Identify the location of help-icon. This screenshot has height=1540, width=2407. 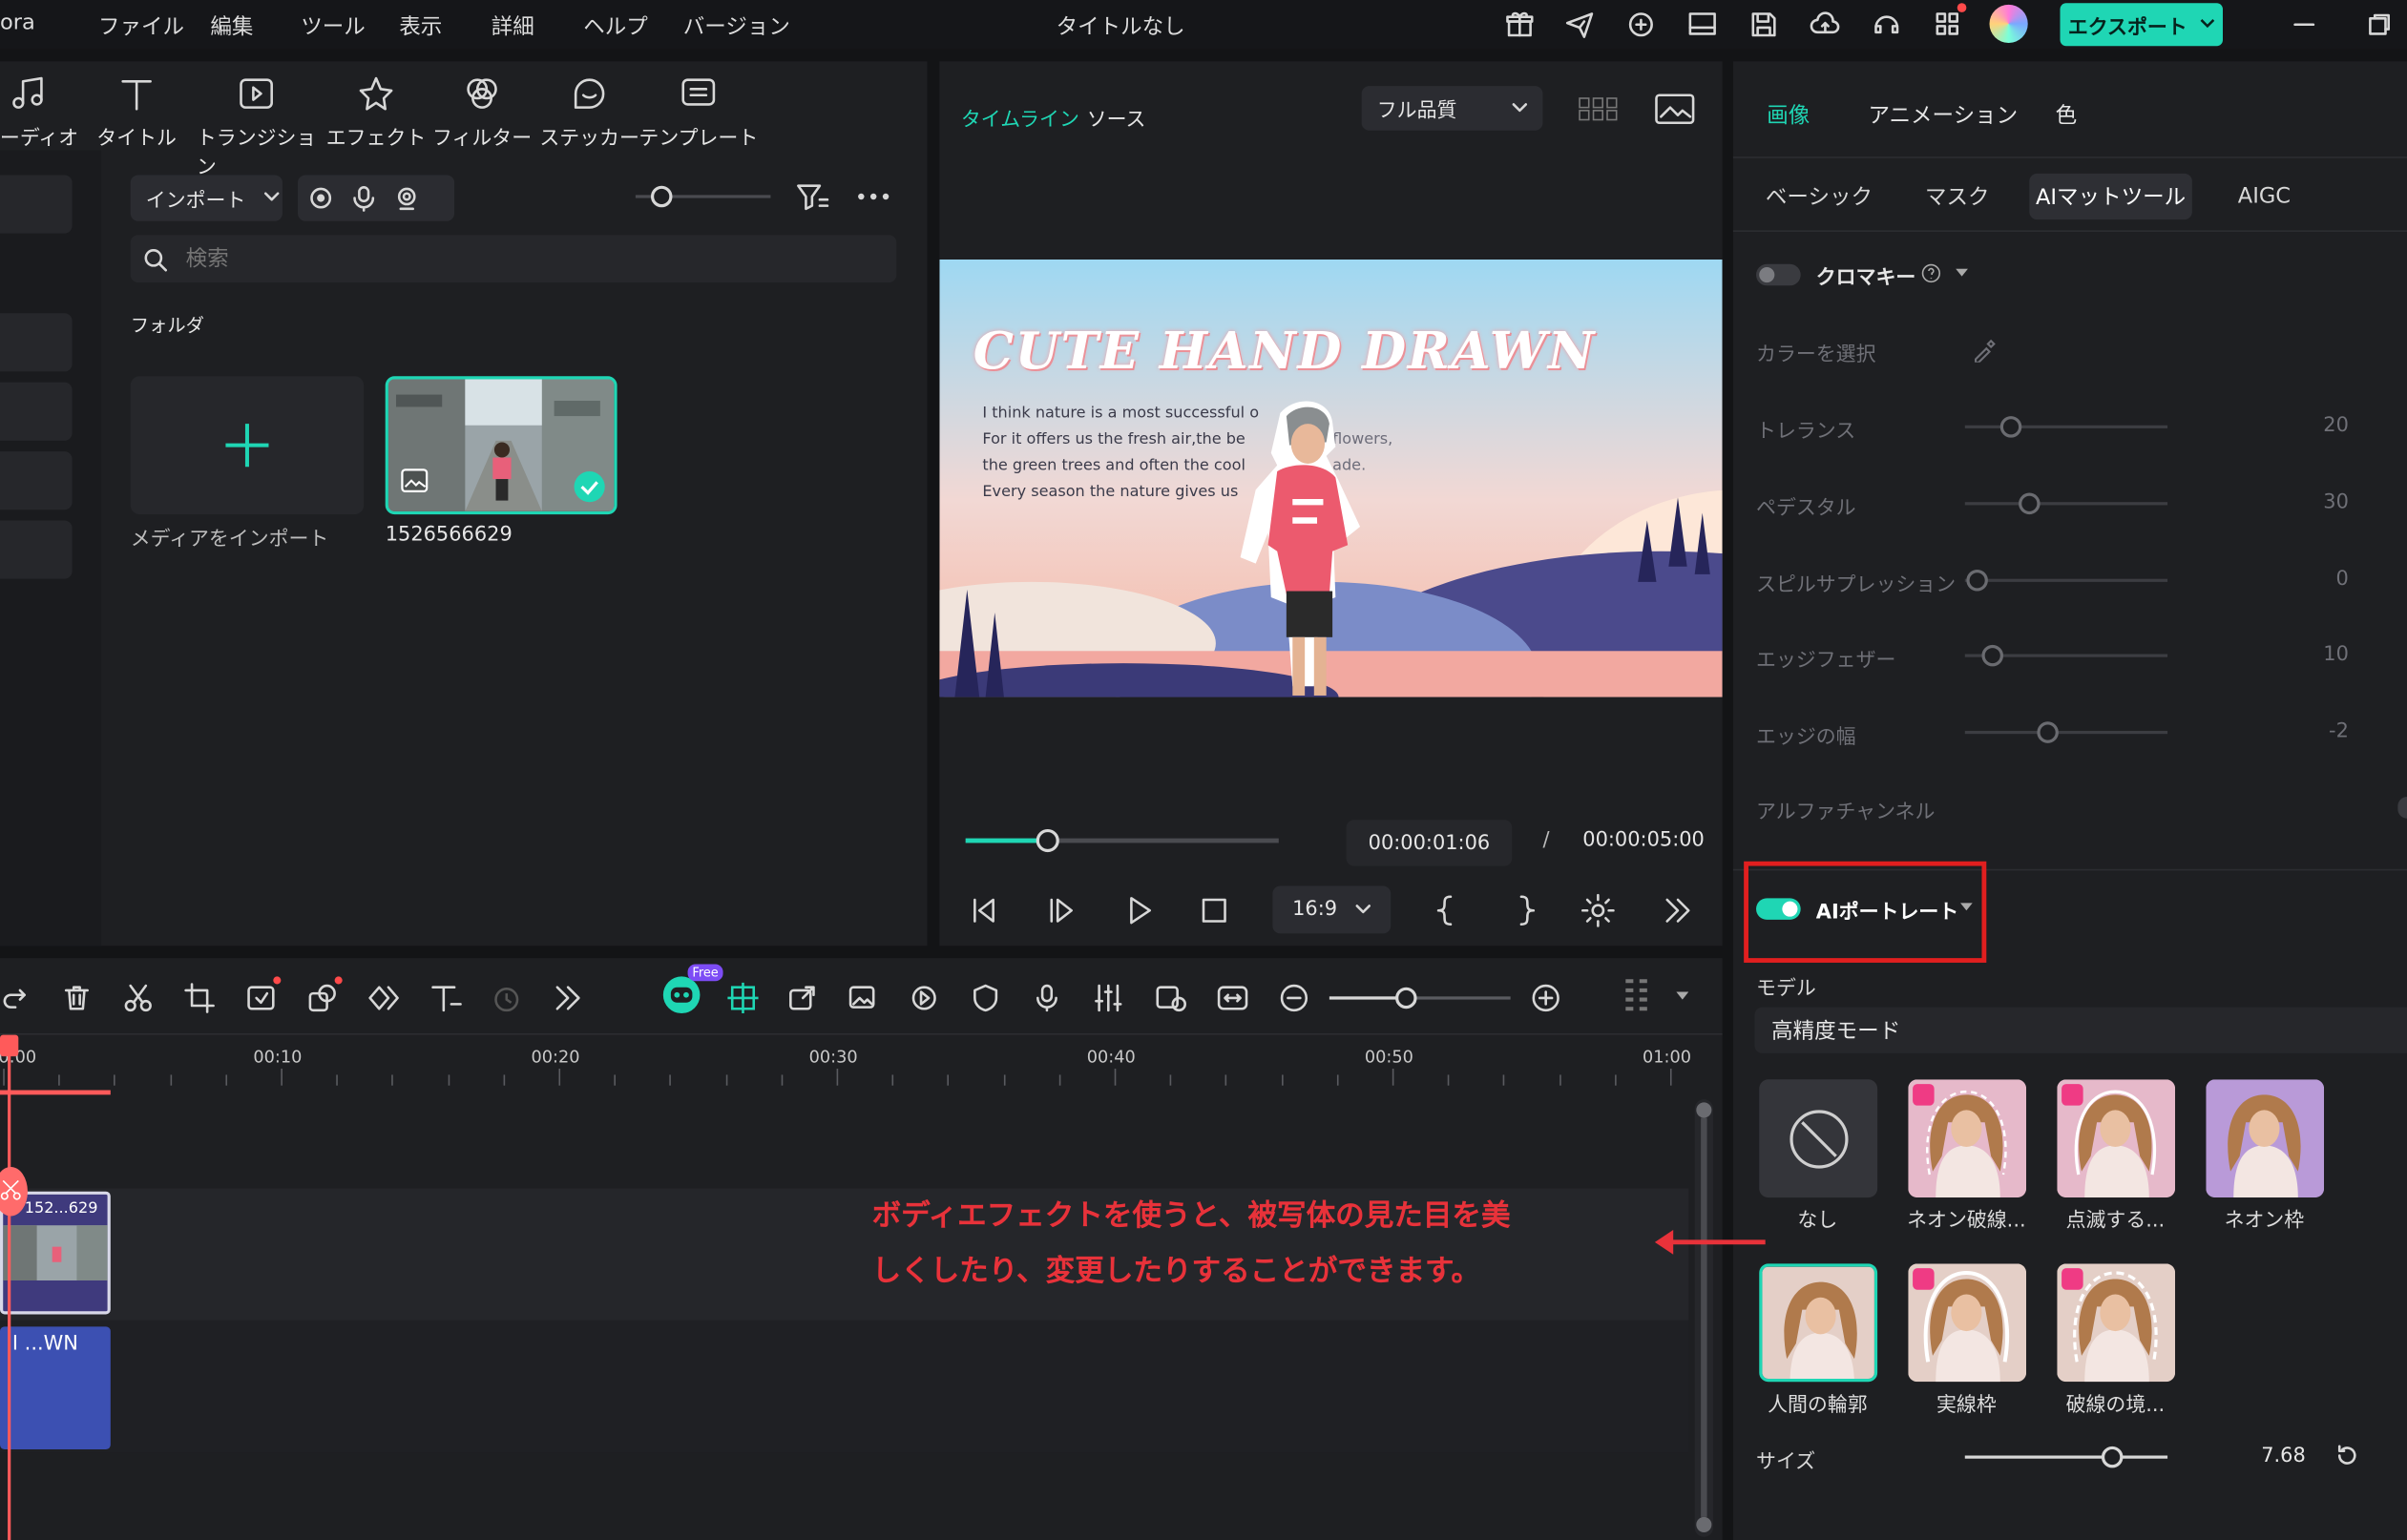
(1931, 273).